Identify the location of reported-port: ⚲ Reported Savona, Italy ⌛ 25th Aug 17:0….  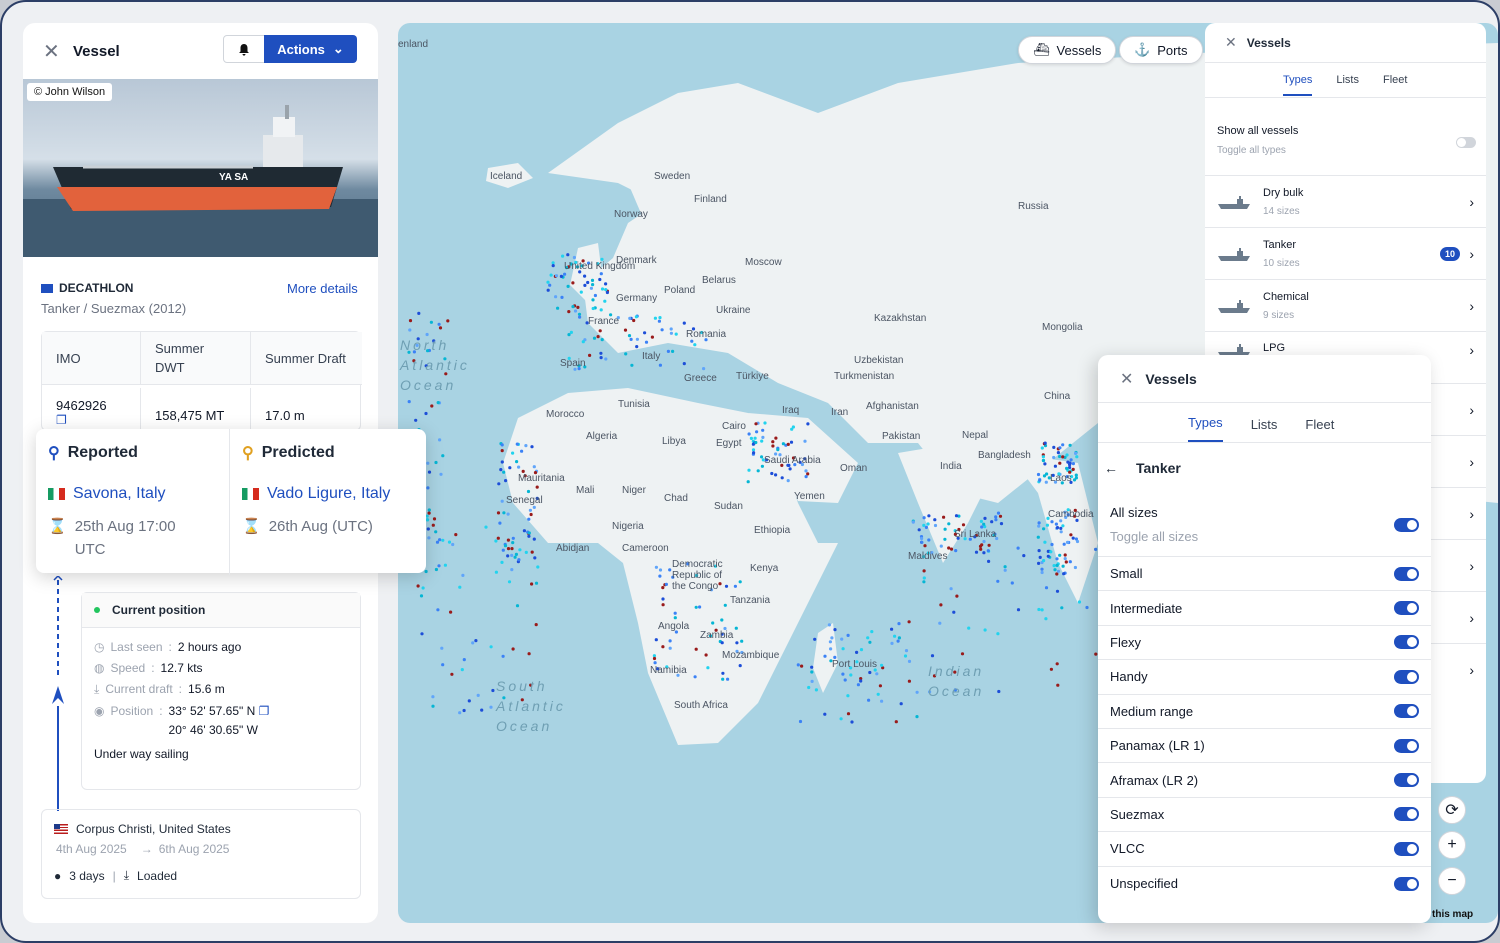
(133, 502).